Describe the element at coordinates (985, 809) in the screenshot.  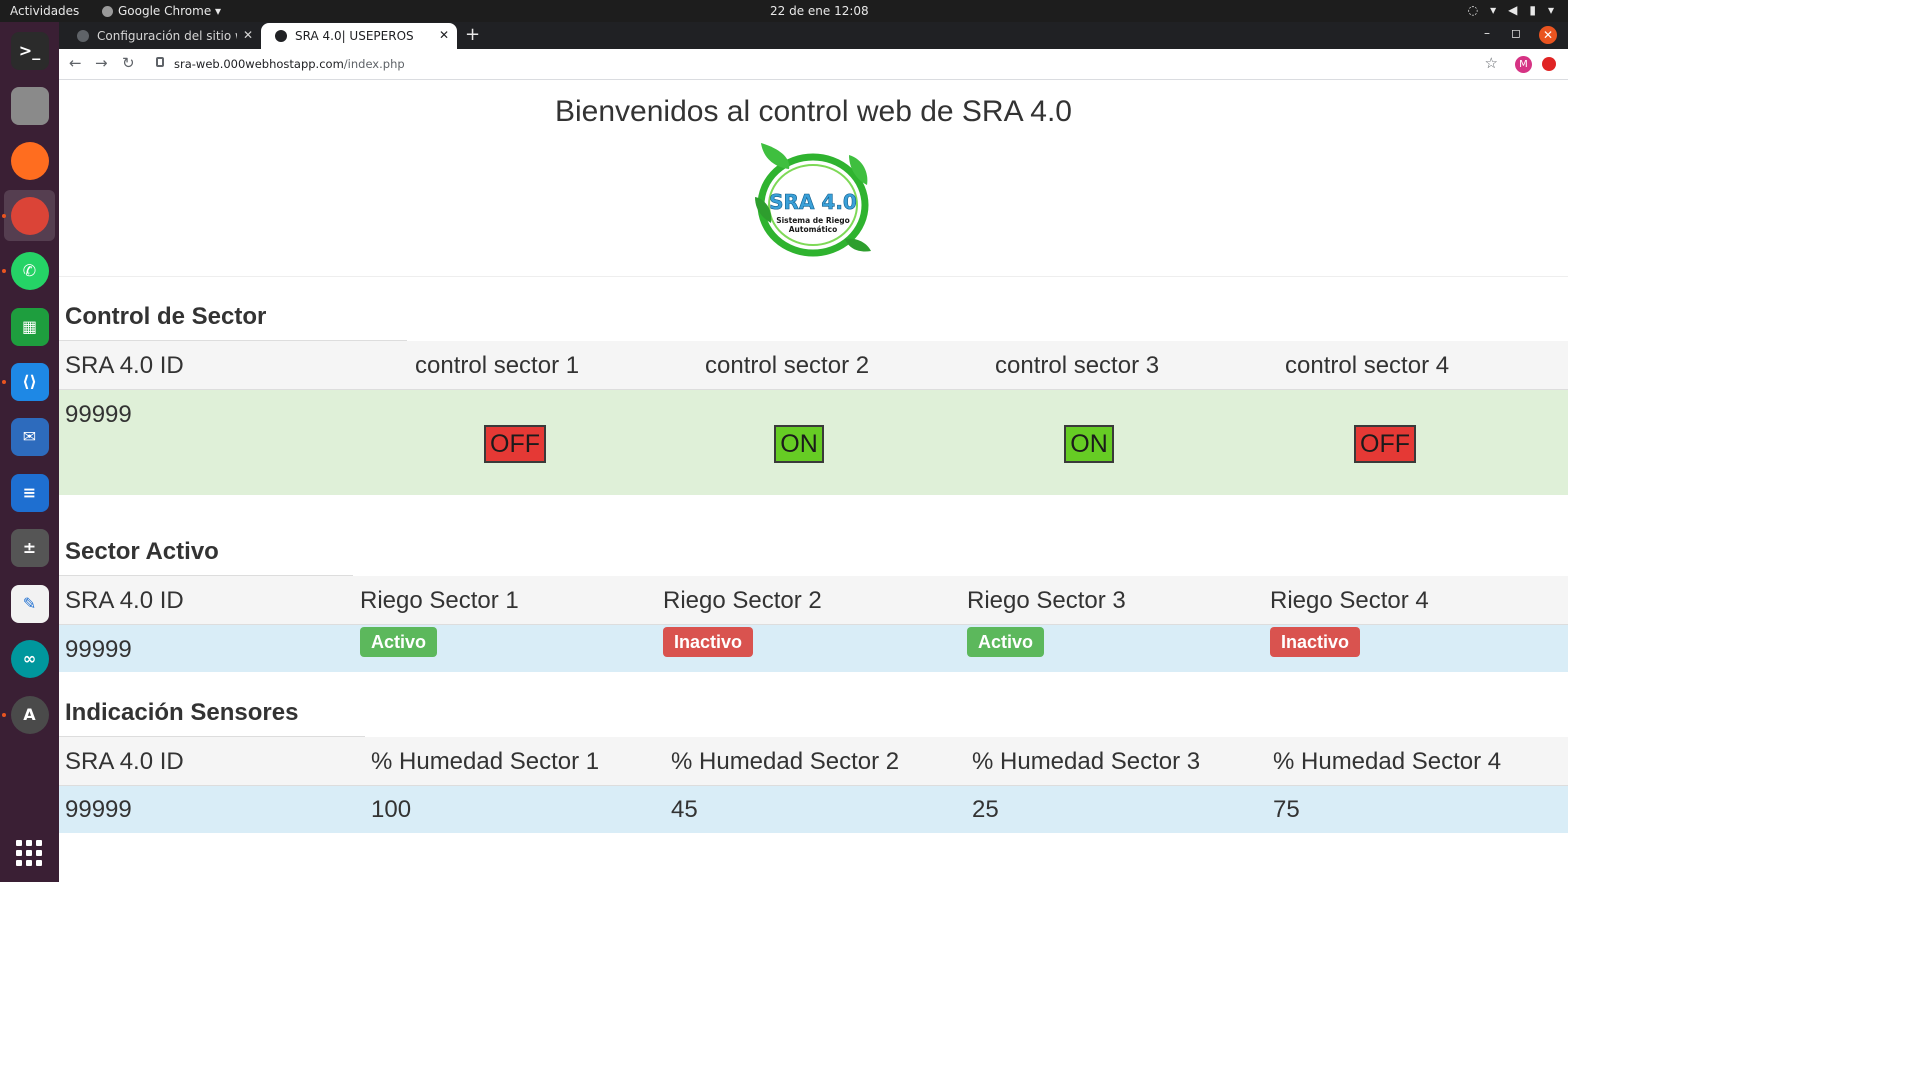
I see `humidity-sector-3-value: 25` at that location.